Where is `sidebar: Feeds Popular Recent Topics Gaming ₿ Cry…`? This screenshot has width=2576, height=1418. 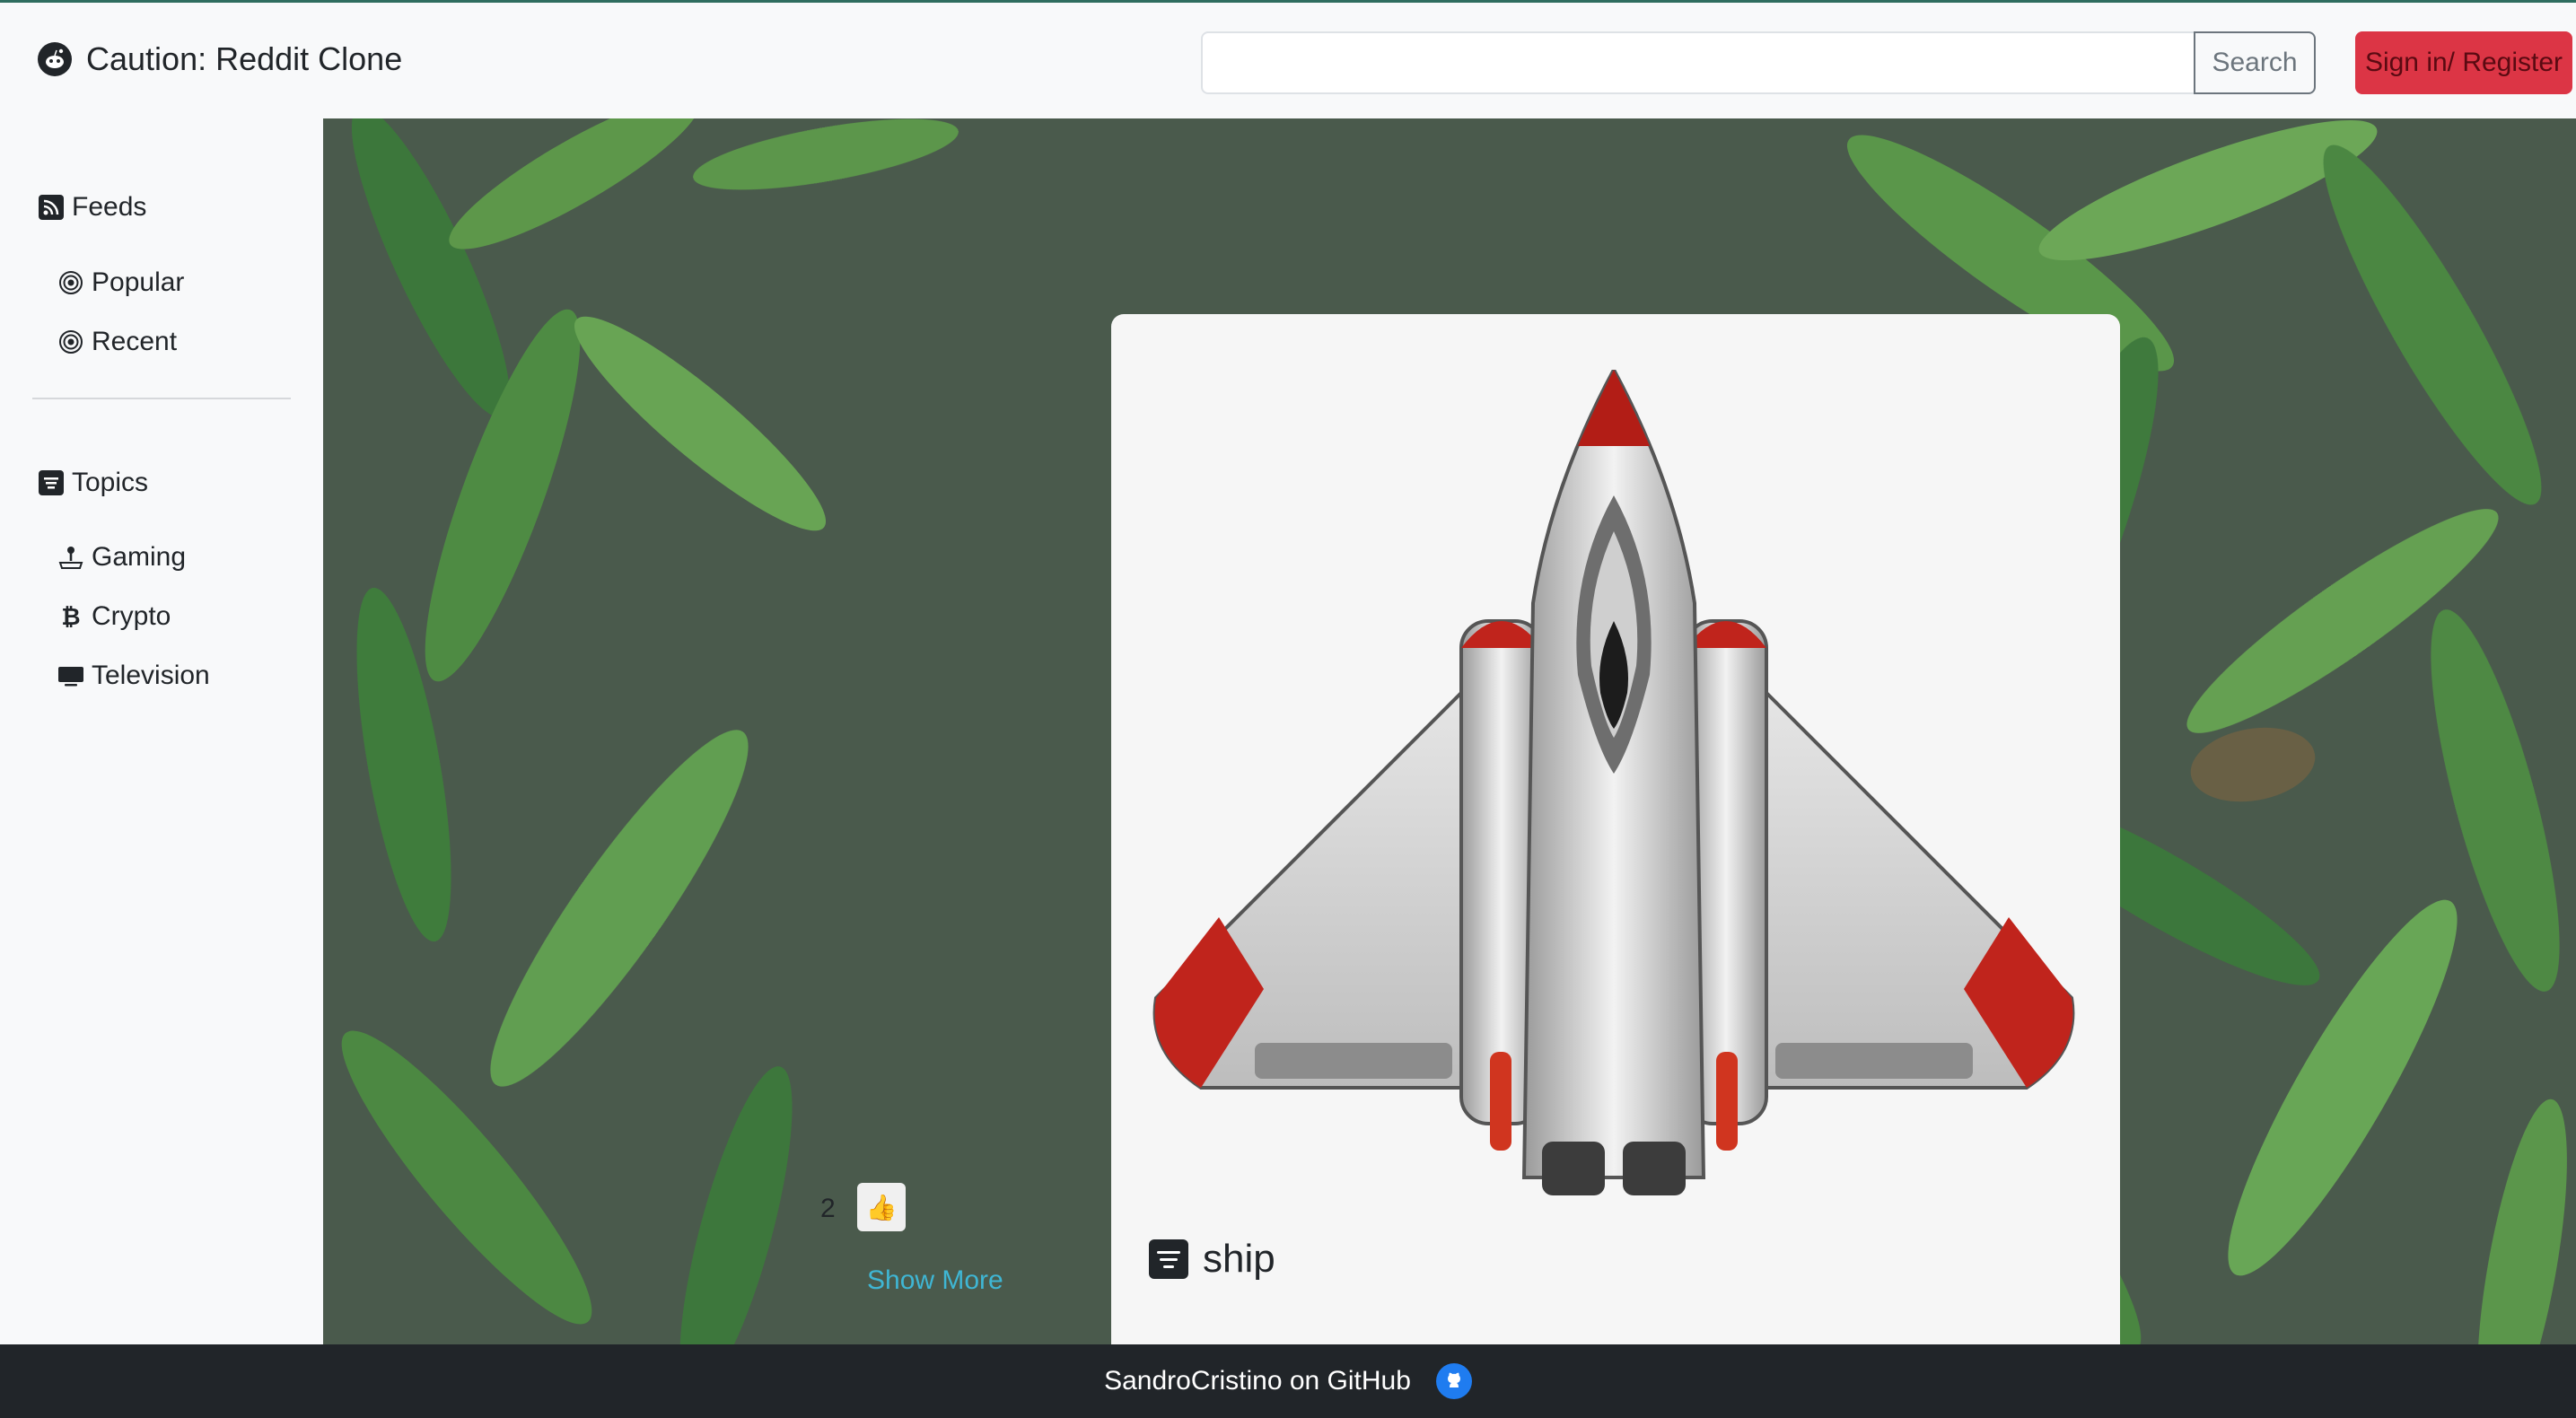 sidebar: Feeds Popular Recent Topics Gaming ₿ Cry… is located at coordinates (161, 731).